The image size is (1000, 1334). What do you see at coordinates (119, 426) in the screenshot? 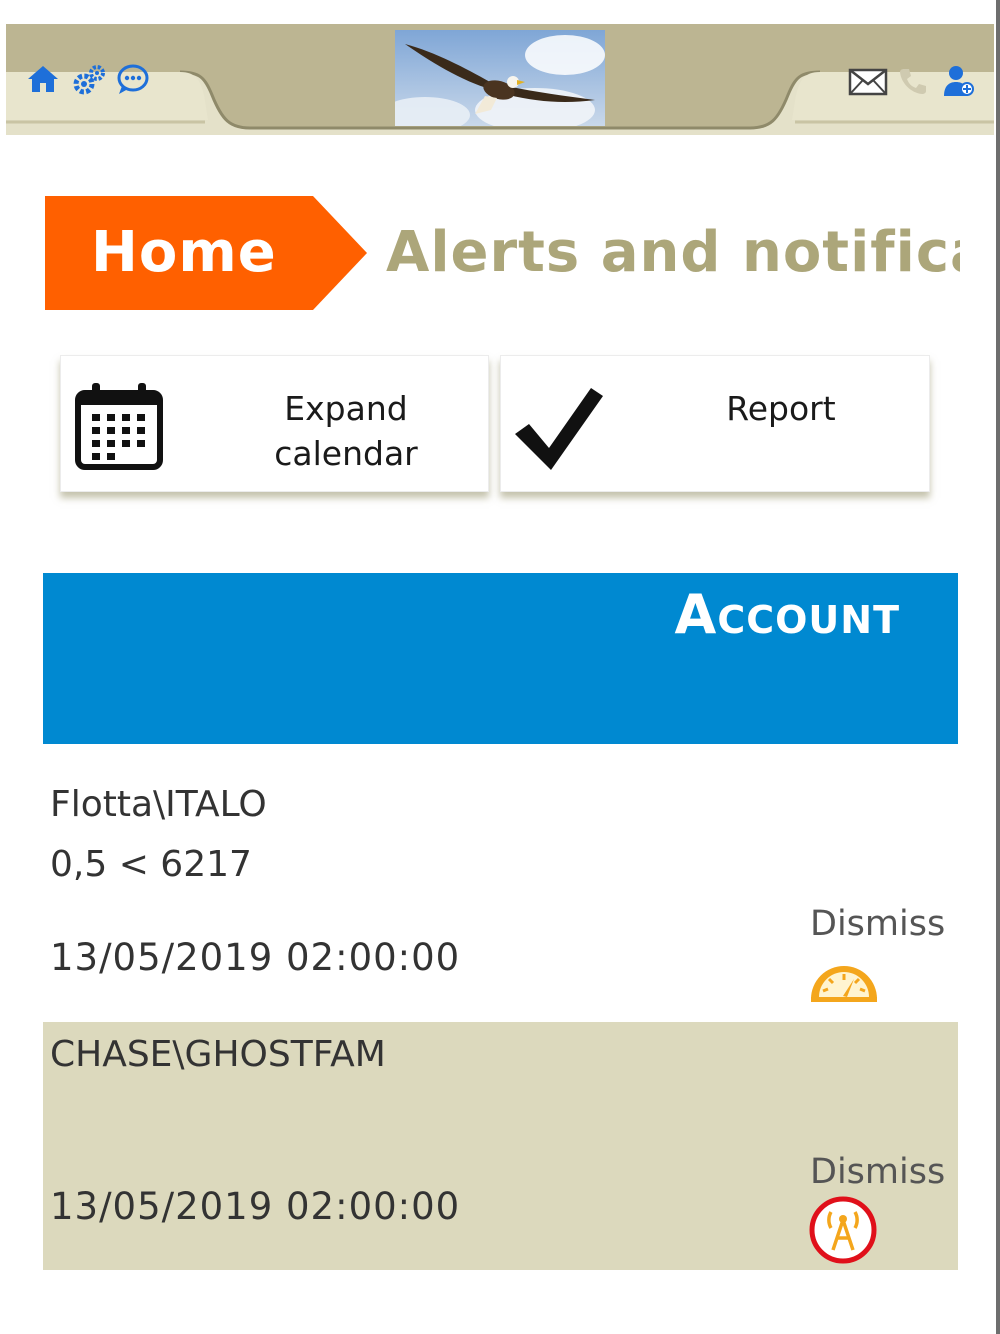
I see `calendar-icon` at bounding box center [119, 426].